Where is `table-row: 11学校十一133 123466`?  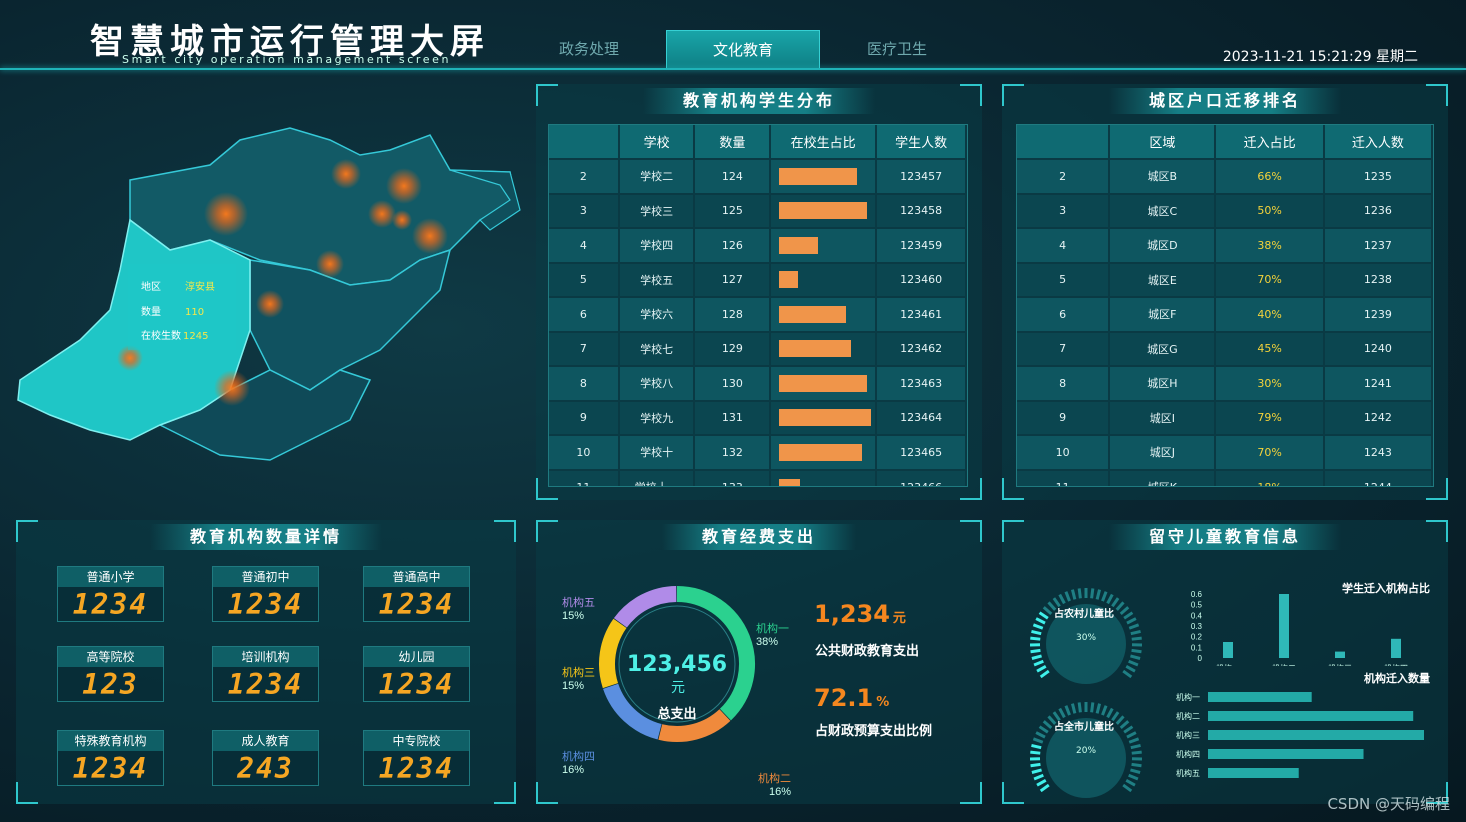
table-row: 11学校十一133 123466 is located at coordinates (758, 477).